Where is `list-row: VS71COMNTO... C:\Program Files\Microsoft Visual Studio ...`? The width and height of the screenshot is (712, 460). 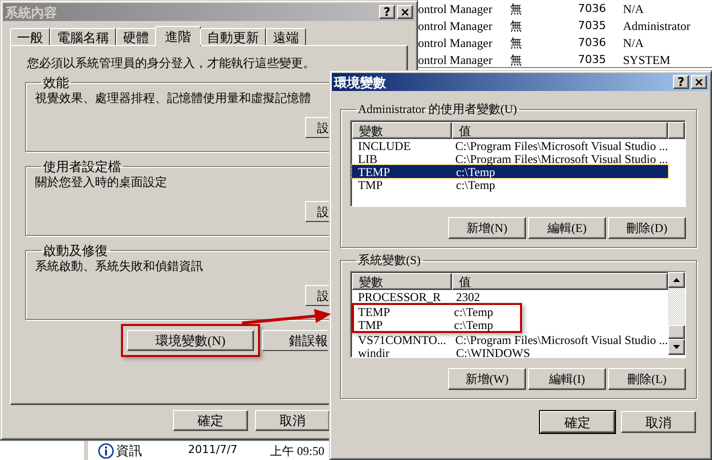
list-row: VS71COMNTO... C:\Program Files\Microsoft Visual Studio ... is located at coordinates (510, 339).